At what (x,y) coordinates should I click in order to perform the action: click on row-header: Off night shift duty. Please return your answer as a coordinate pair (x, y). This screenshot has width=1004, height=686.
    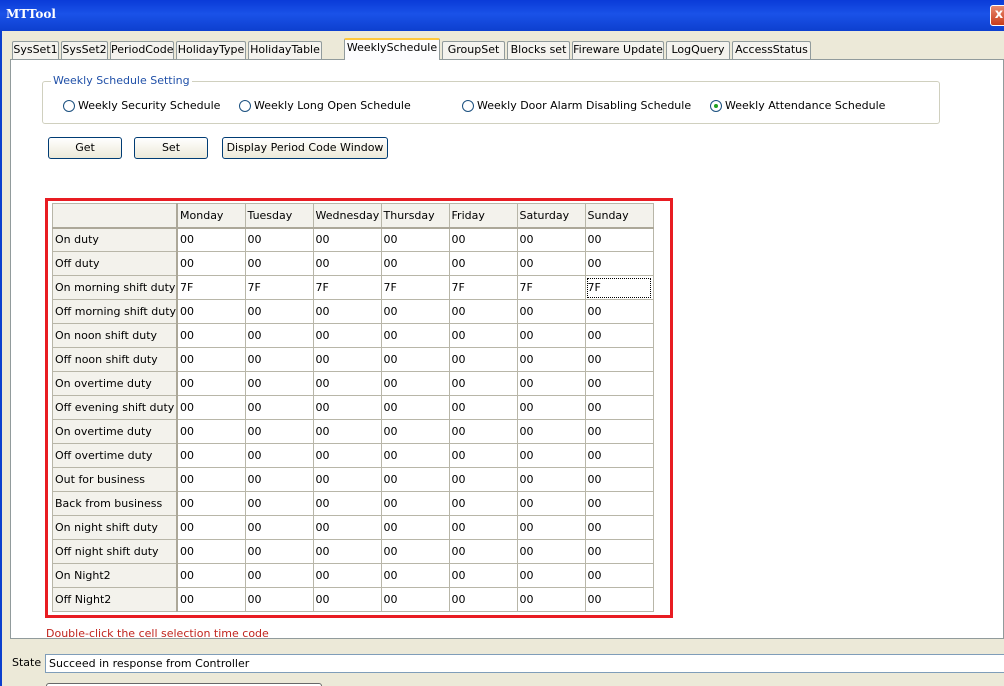
    Looking at the image, I should click on (115, 551).